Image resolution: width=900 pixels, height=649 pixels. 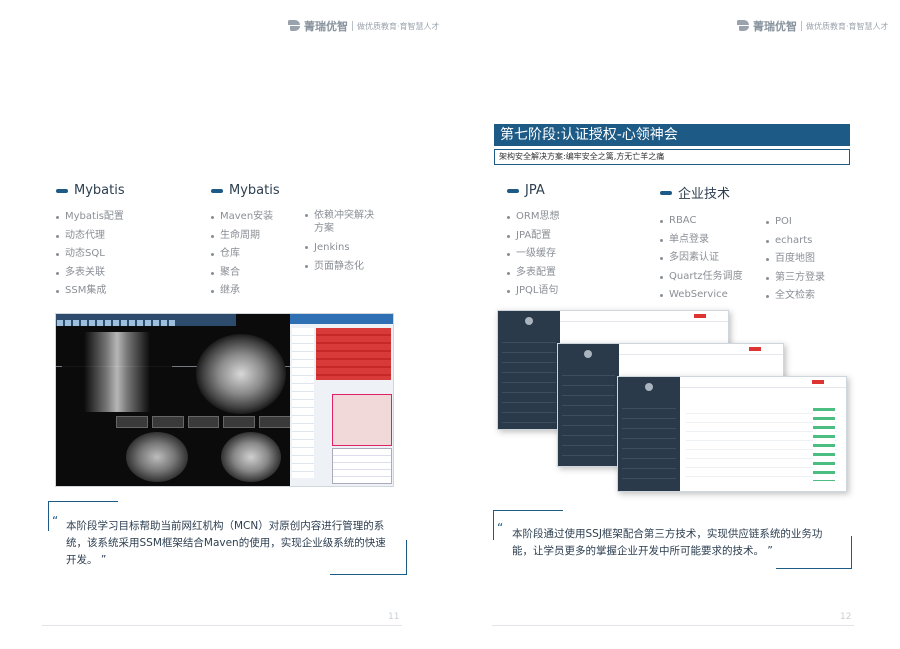 I want to click on topic-column-jpa: JPA ORM思想 JPA配置 一级缓存 多表配置 JPQL语句, so click(x=533, y=242).